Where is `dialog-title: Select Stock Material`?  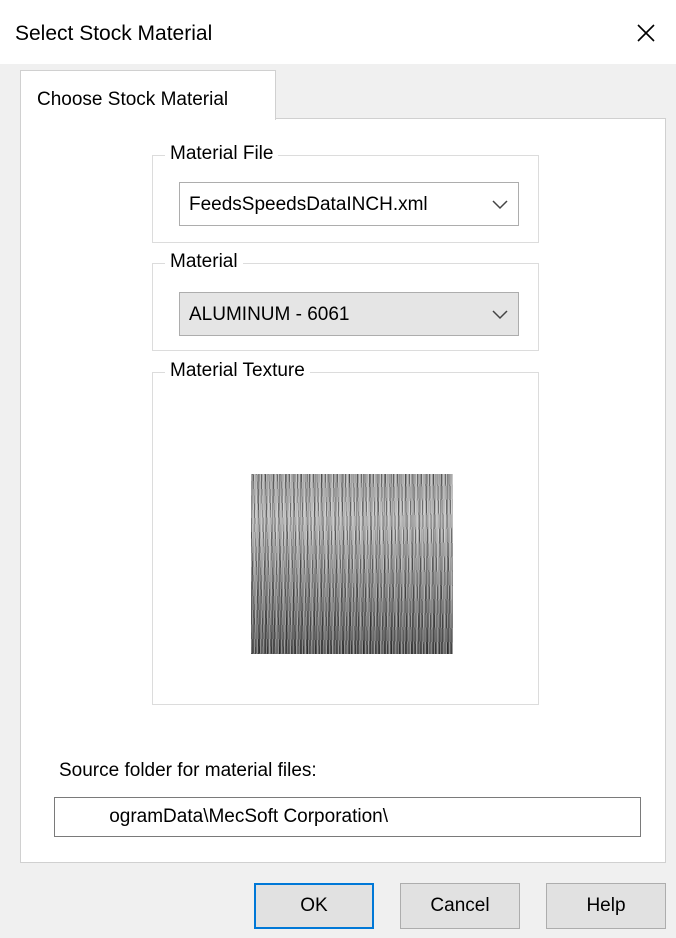 dialog-title: Select Stock Material is located at coordinates (114, 33).